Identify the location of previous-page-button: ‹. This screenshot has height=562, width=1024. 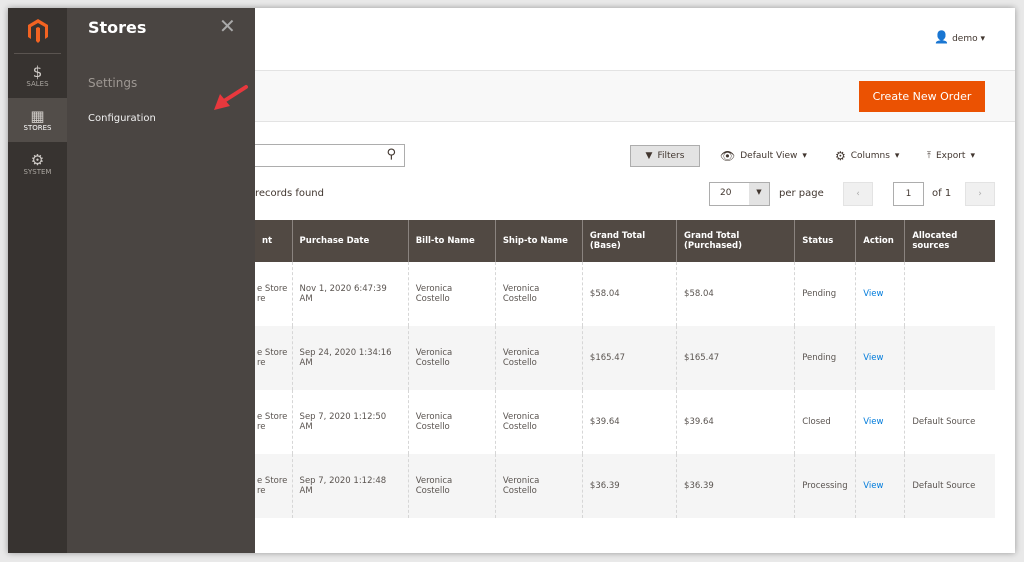
(858, 194).